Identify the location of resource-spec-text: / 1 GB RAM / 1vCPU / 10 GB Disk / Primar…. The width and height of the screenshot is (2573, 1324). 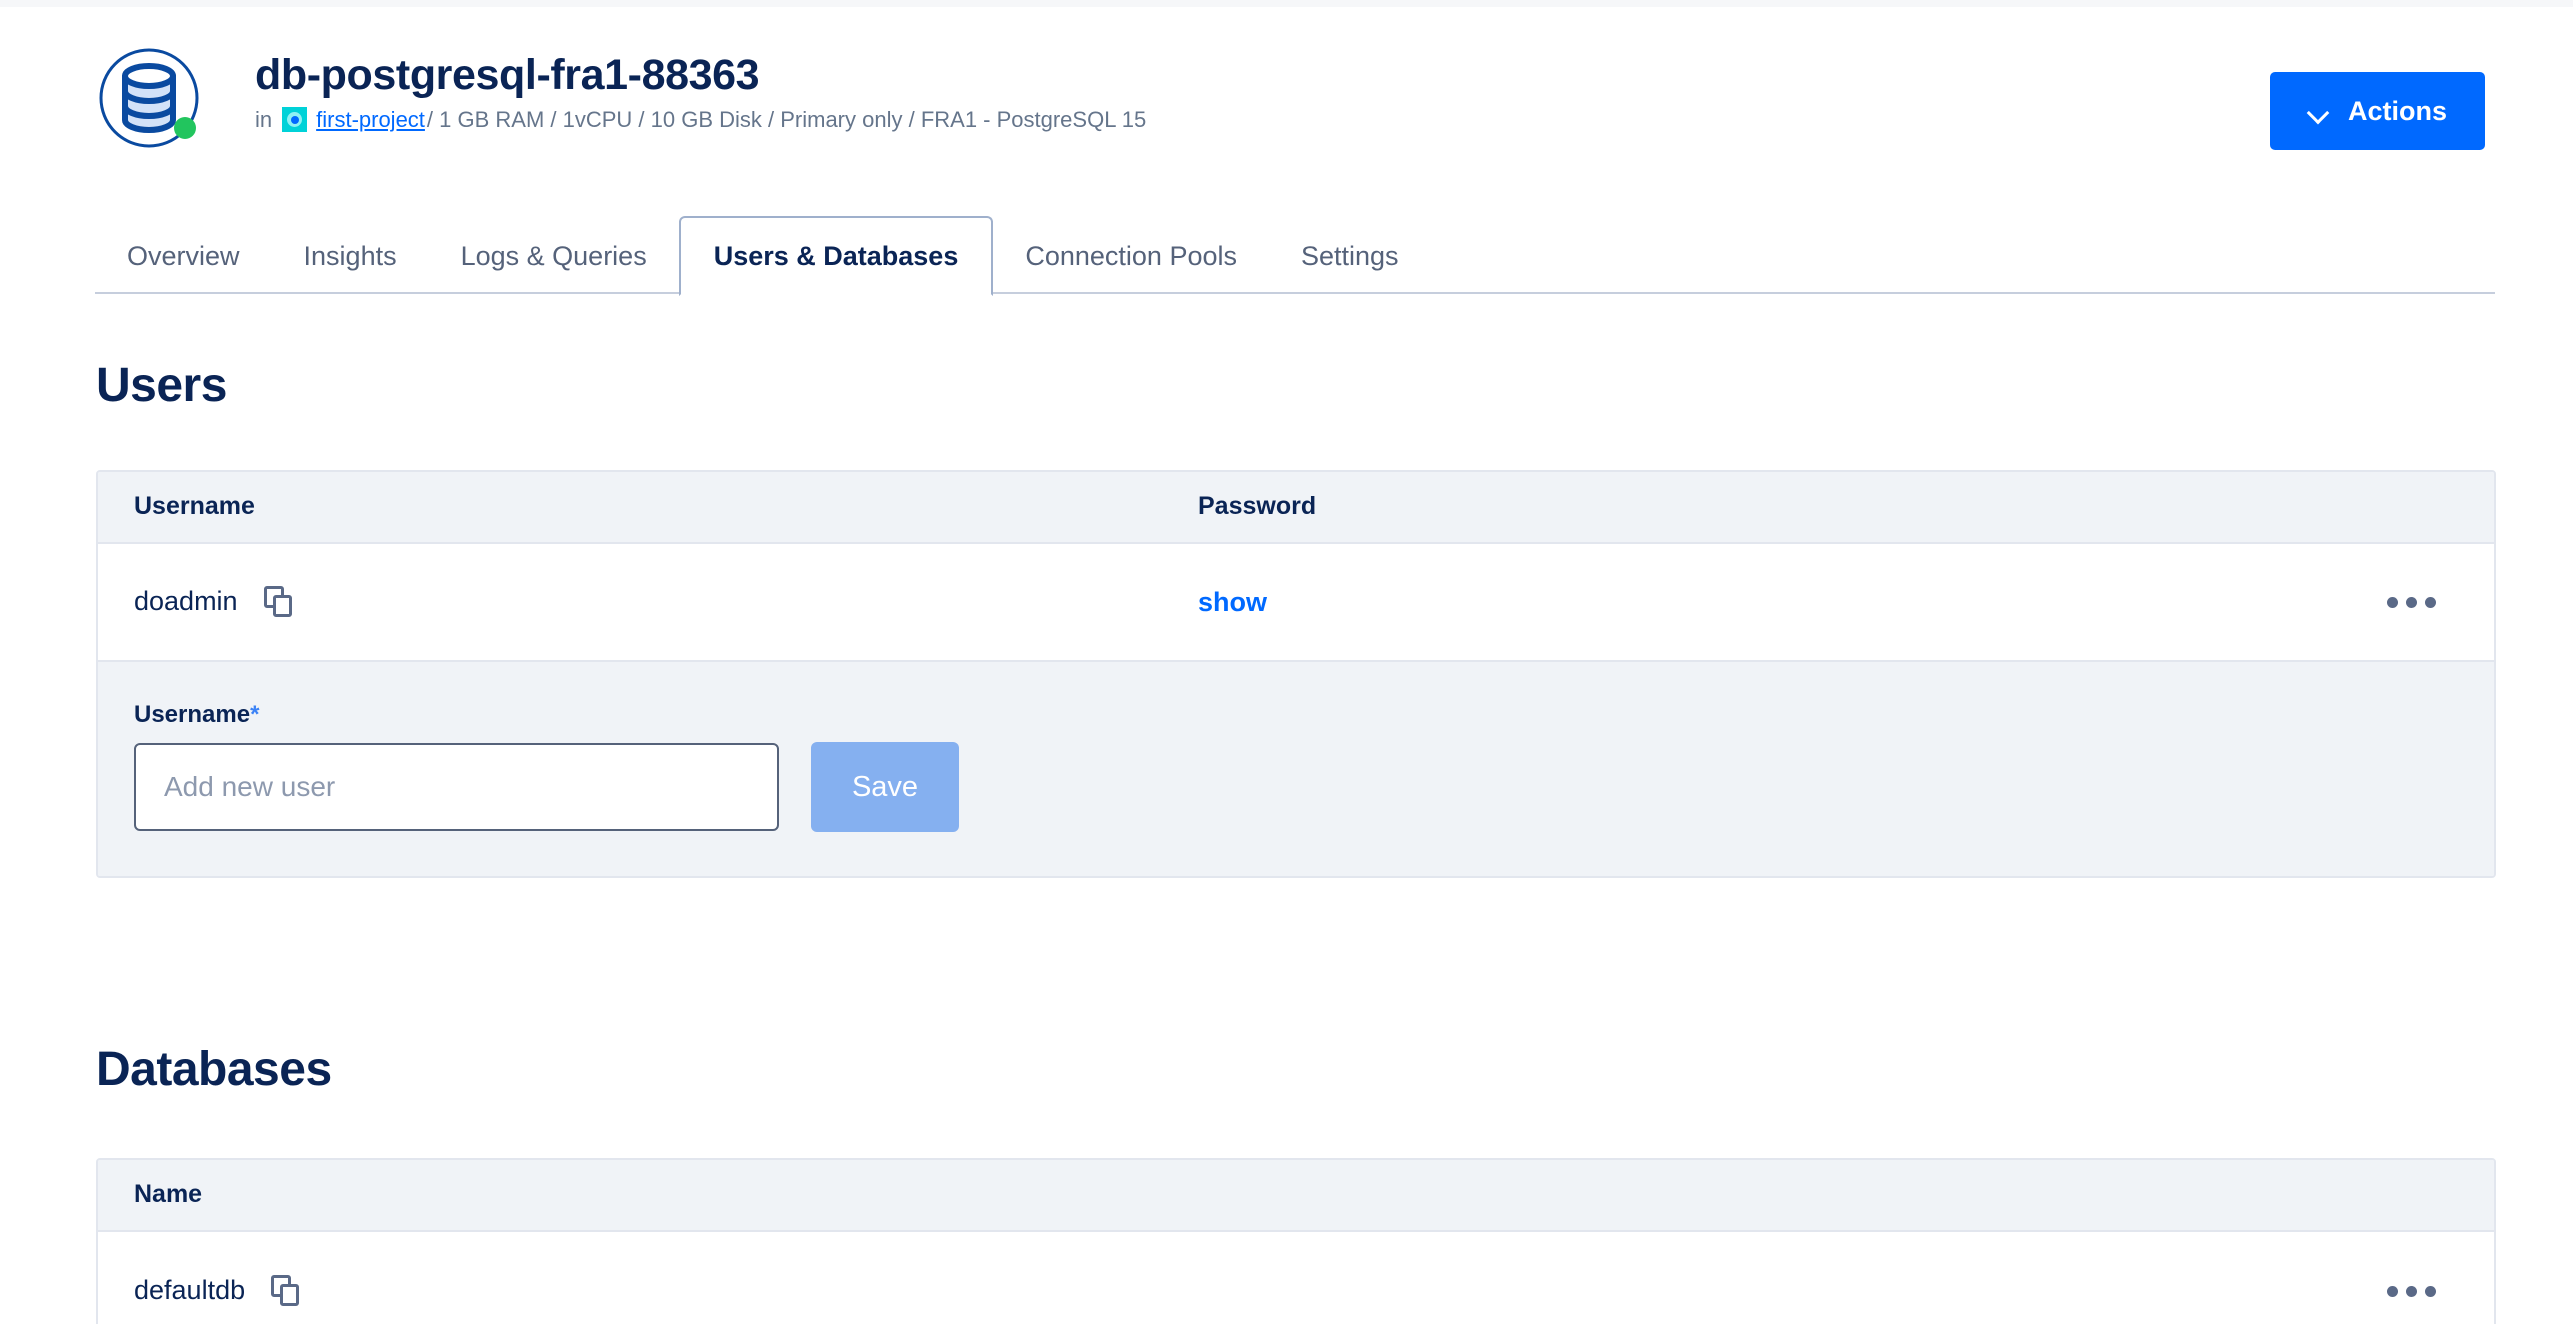
(786, 119).